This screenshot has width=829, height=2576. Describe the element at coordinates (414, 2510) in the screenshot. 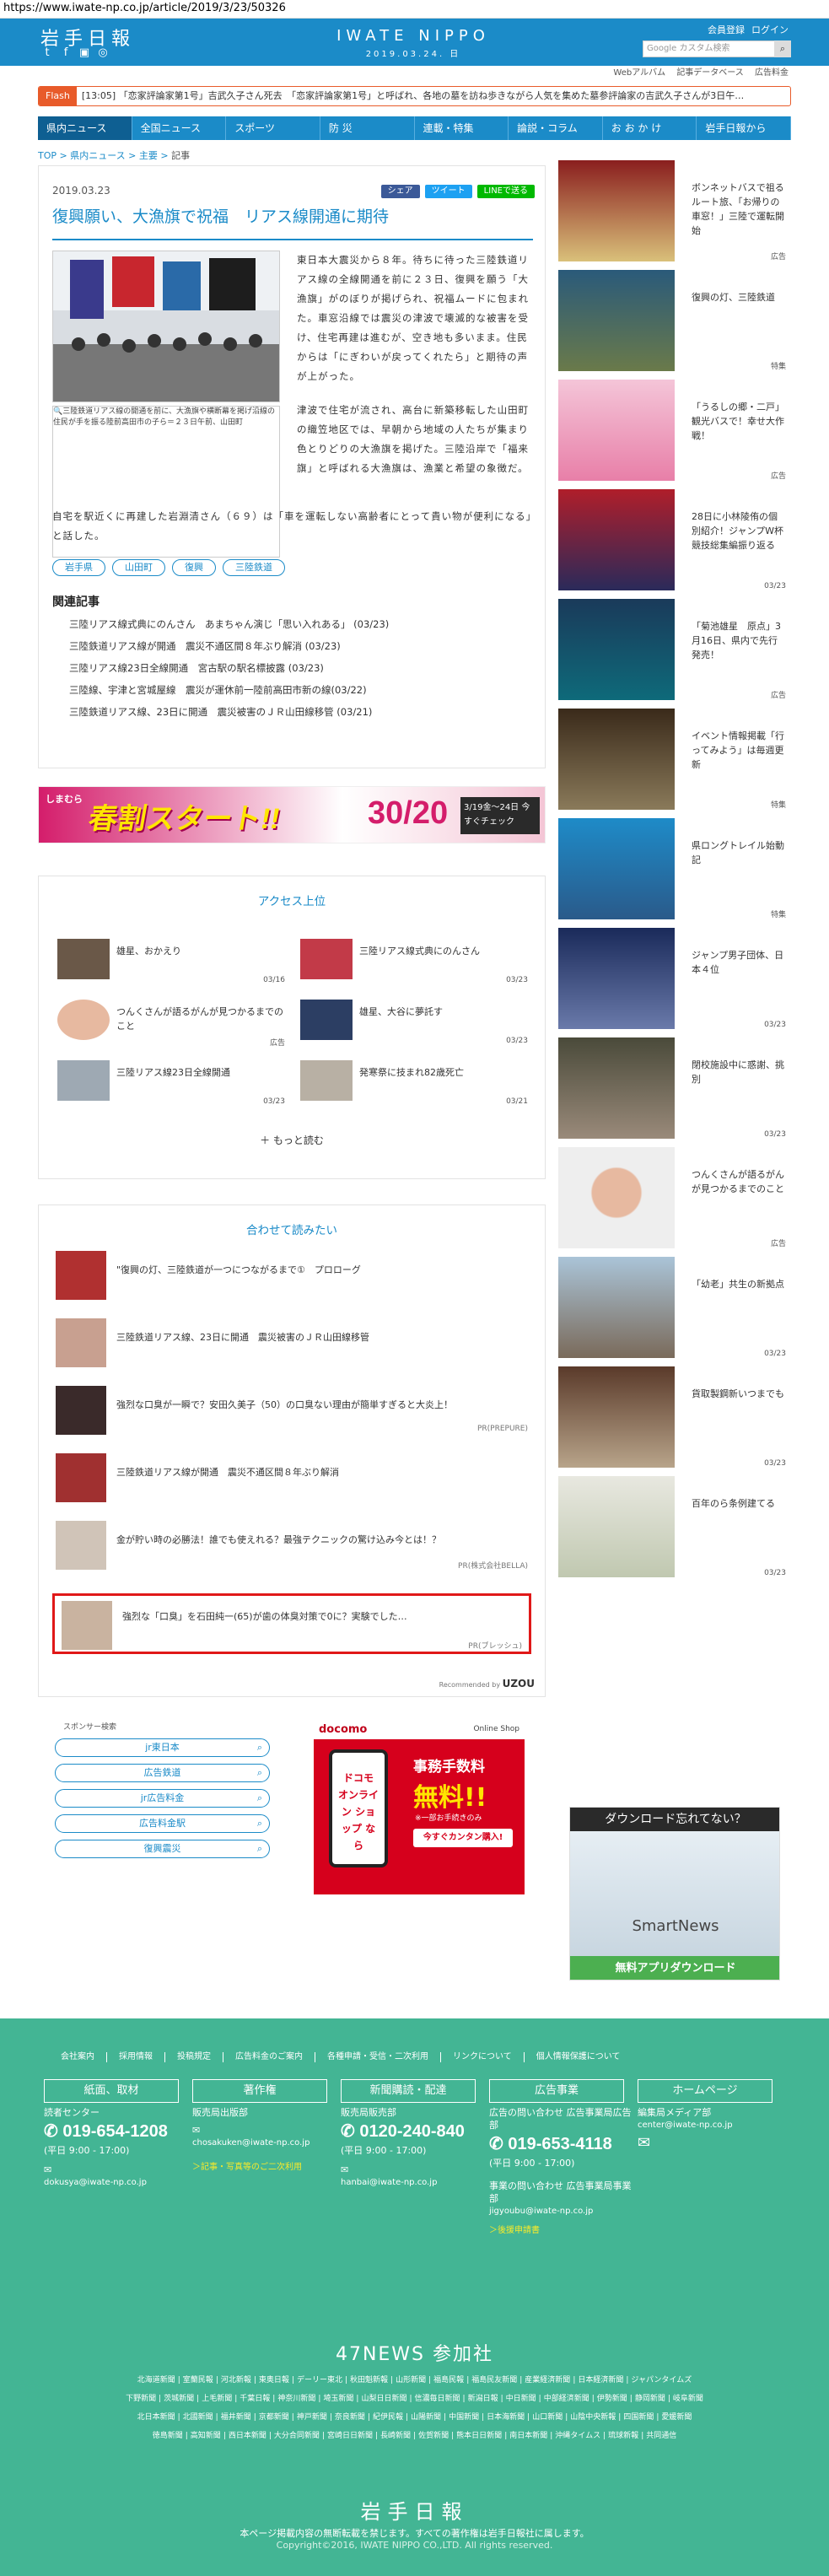

I see `footer-logo: 岩手日報` at that location.